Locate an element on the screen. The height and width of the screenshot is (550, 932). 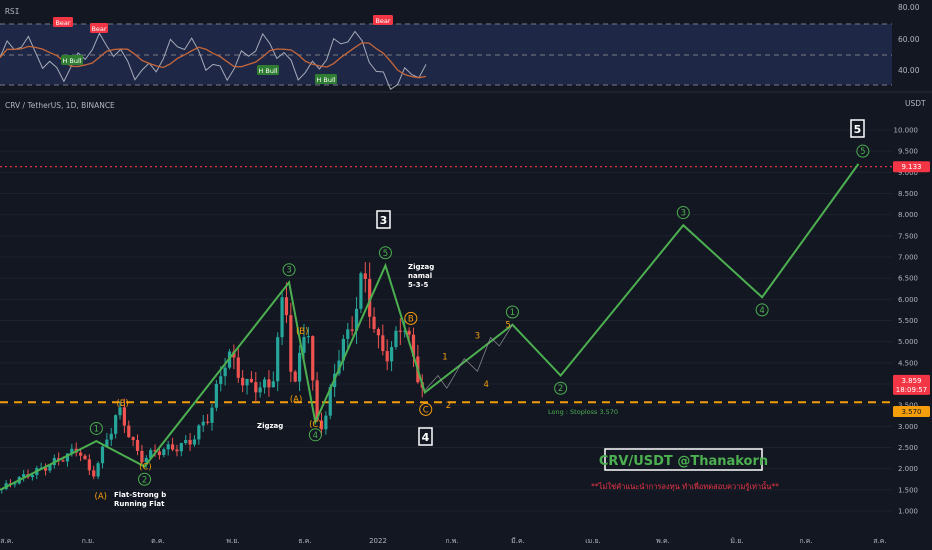
time-tick-label: มี.ค. is located at coordinates (518, 541).